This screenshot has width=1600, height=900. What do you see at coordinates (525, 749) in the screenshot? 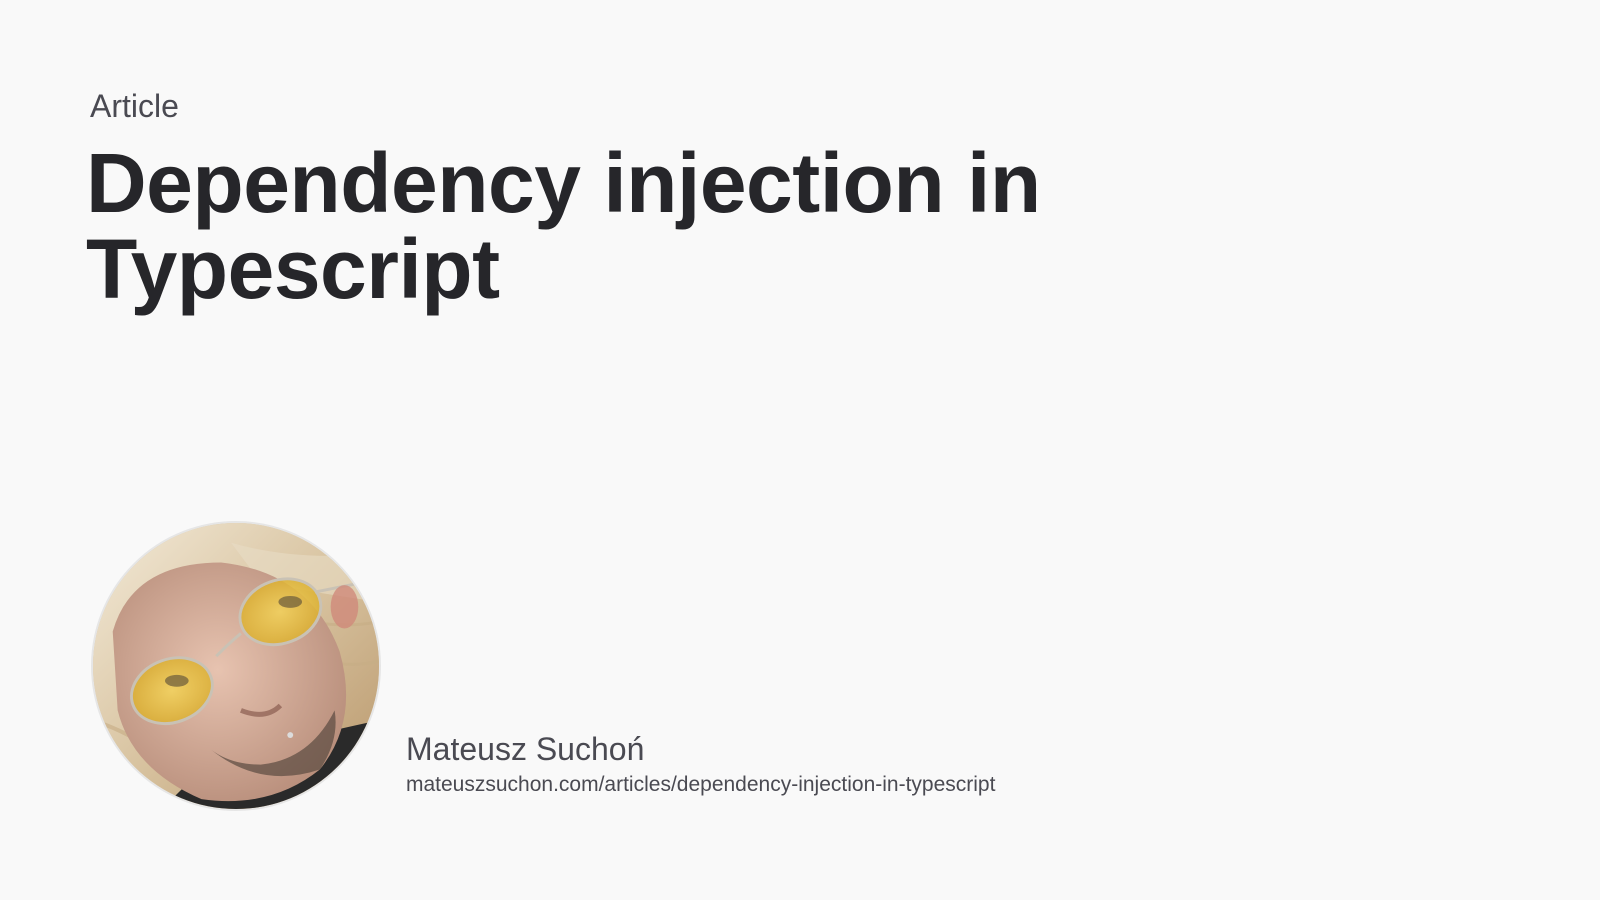
I see `author-name: Mateusz Suchoń` at bounding box center [525, 749].